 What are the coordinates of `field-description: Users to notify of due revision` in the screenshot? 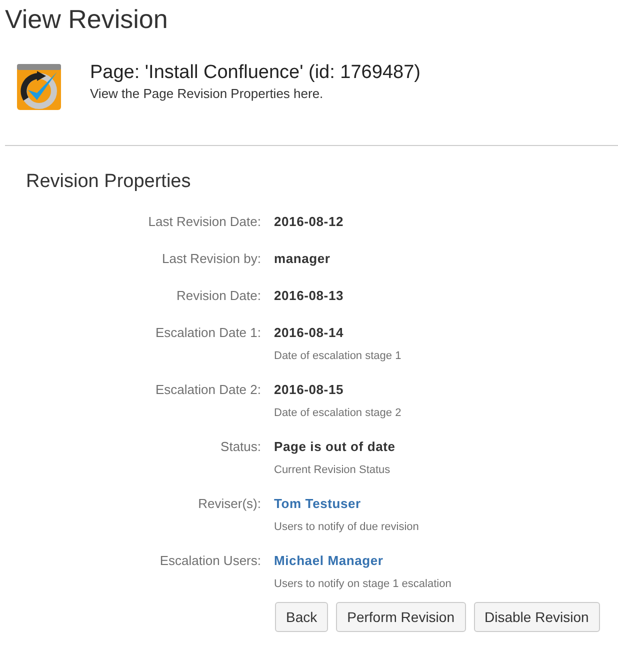 It's located at (346, 527).